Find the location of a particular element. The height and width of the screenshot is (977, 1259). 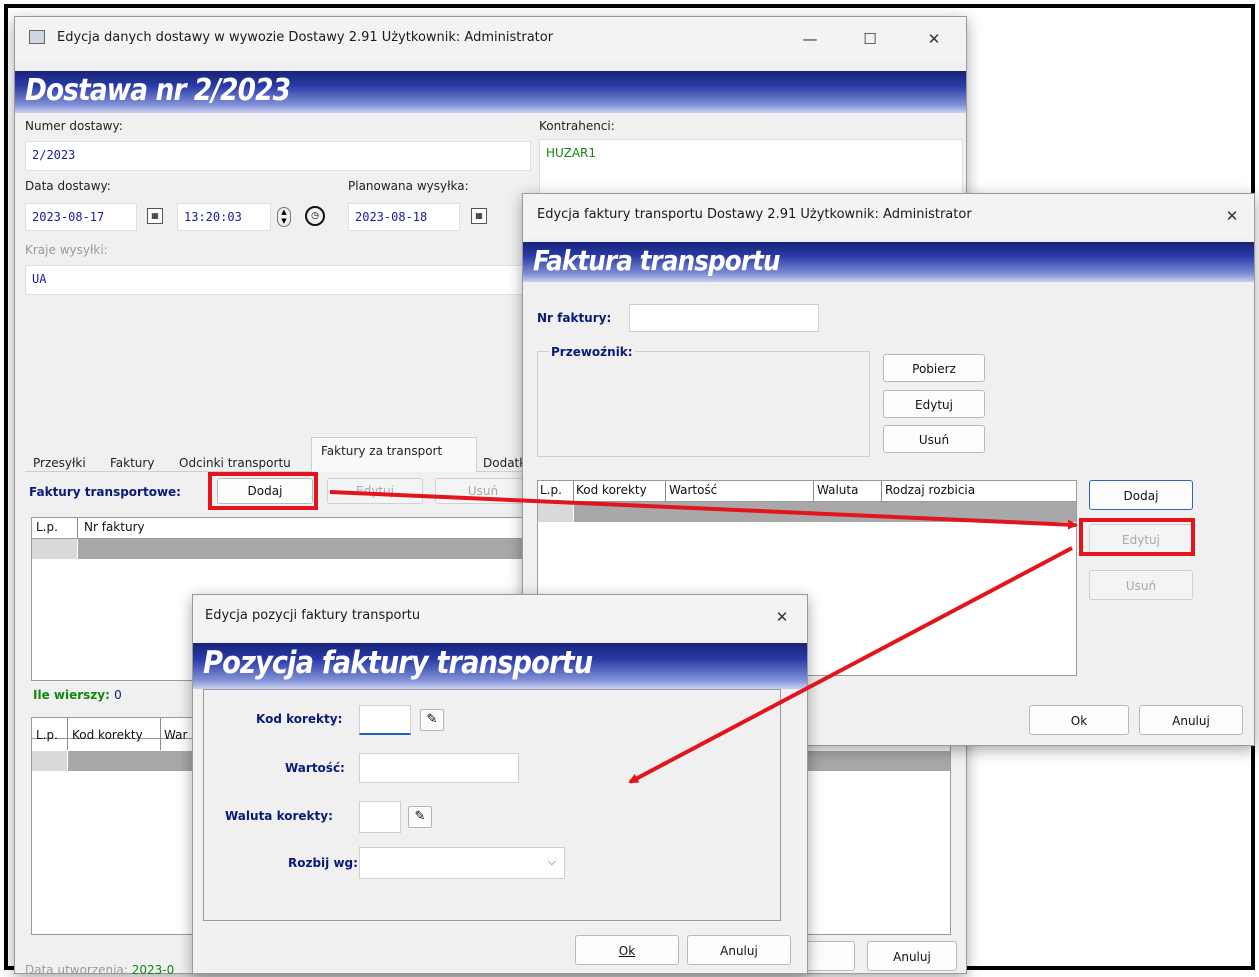

col-waluta: Waluta is located at coordinates (837, 490).